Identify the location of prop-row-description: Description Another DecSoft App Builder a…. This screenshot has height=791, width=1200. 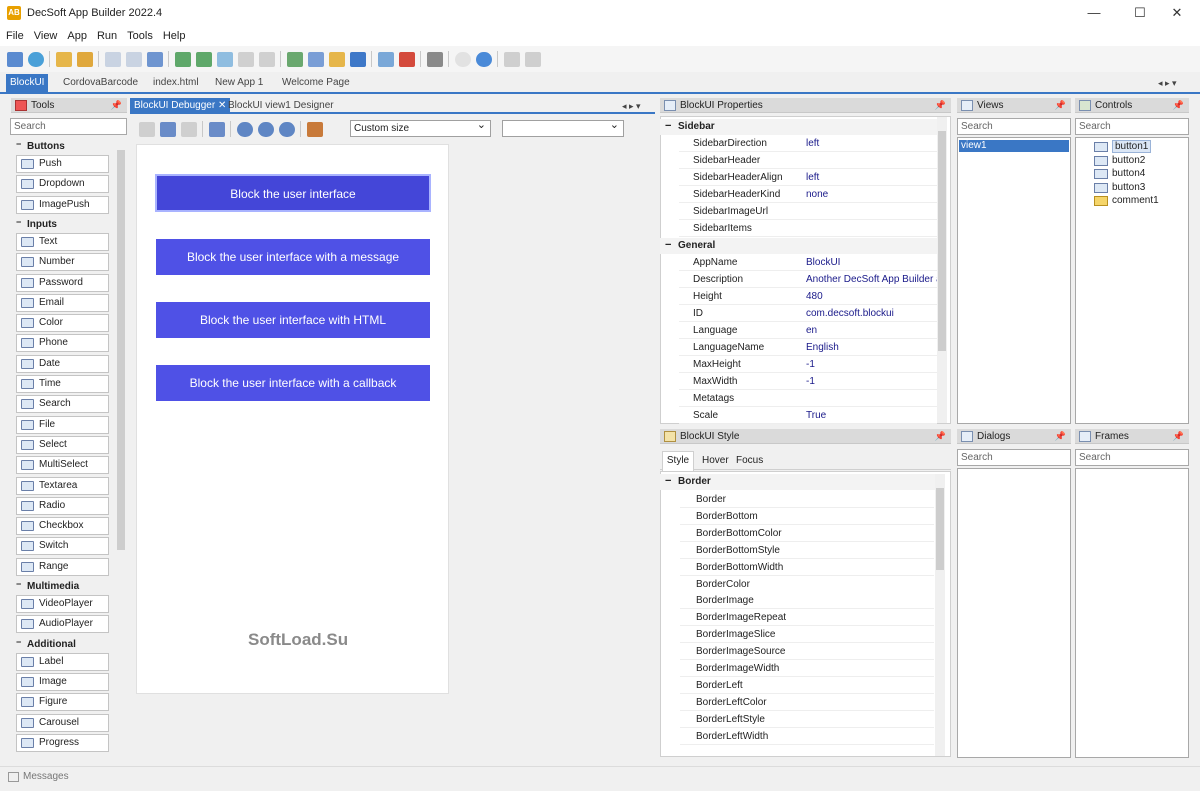
(808, 279).